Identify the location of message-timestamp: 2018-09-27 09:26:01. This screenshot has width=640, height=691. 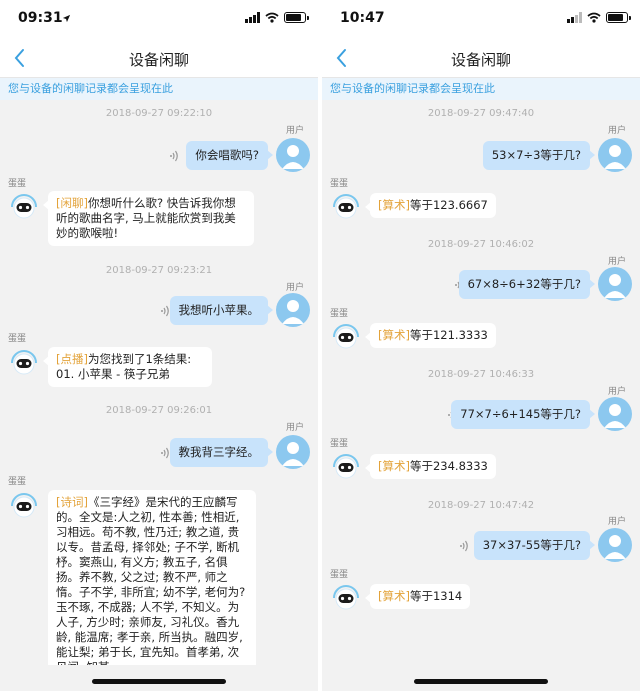
(159, 410).